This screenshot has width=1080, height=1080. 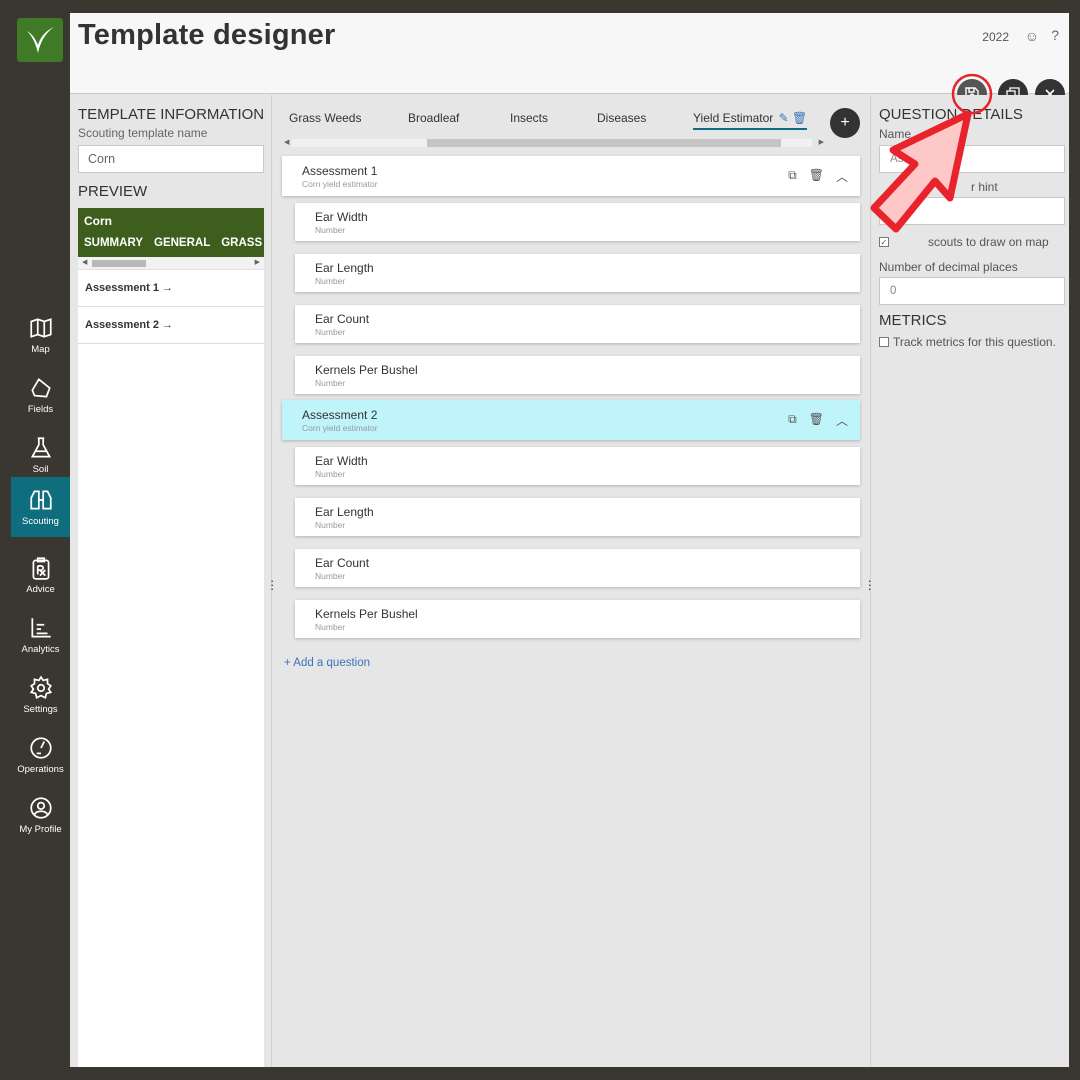 What do you see at coordinates (40, 769) in the screenshot?
I see `nav-label: Operations` at bounding box center [40, 769].